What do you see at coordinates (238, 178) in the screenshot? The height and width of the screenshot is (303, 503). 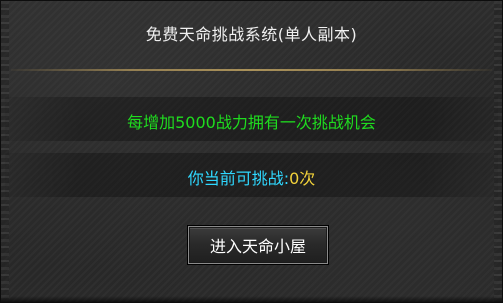 I see `challenge-label: 你当前可挑战:` at bounding box center [238, 178].